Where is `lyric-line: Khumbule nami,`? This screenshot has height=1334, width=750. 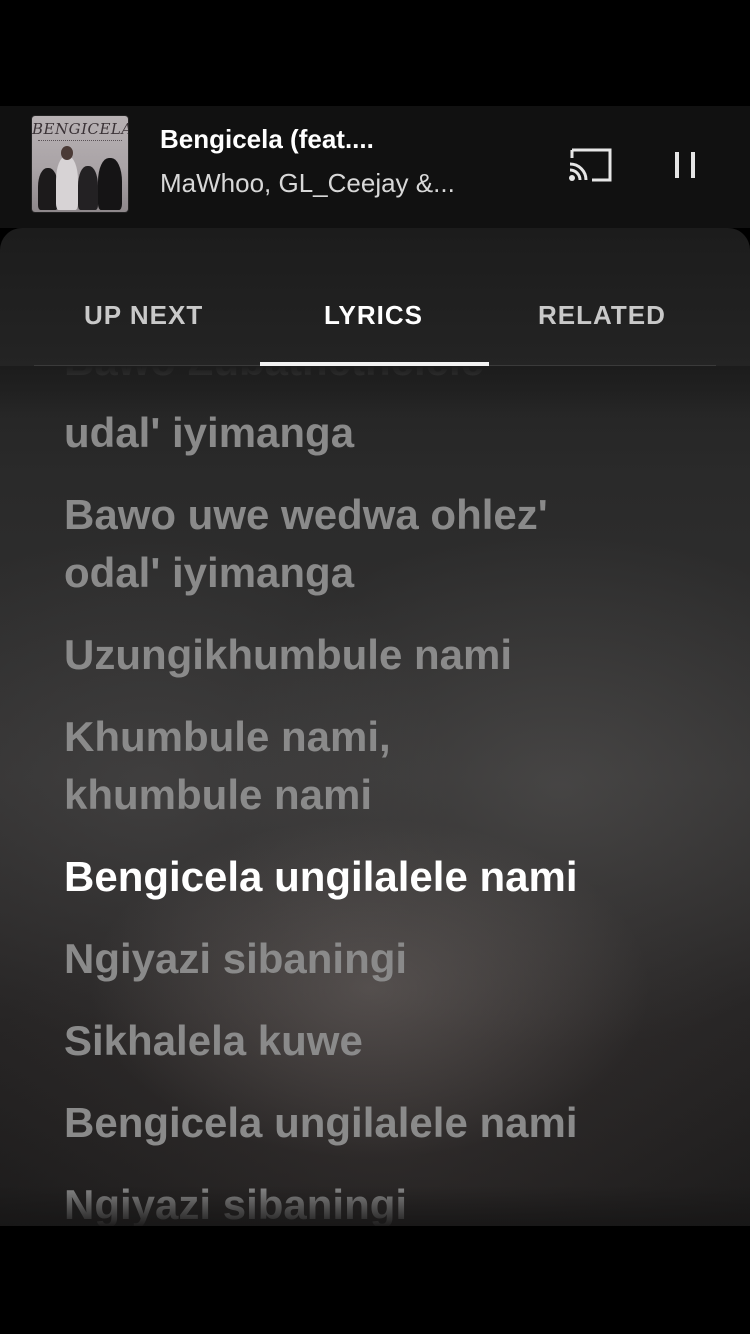 lyric-line: Khumbule nami, is located at coordinates (227, 736).